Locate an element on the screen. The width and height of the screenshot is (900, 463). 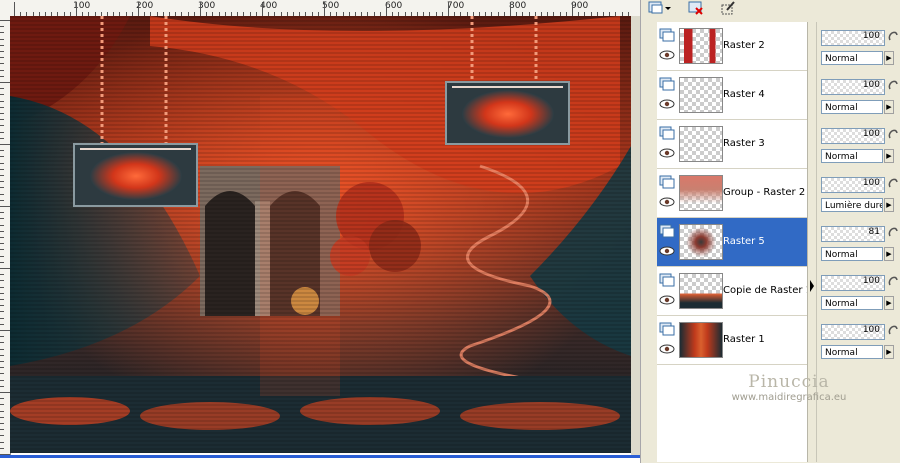
layer-properties-row: 100 Lumière dure ▶ is located at coordinates (858, 193).